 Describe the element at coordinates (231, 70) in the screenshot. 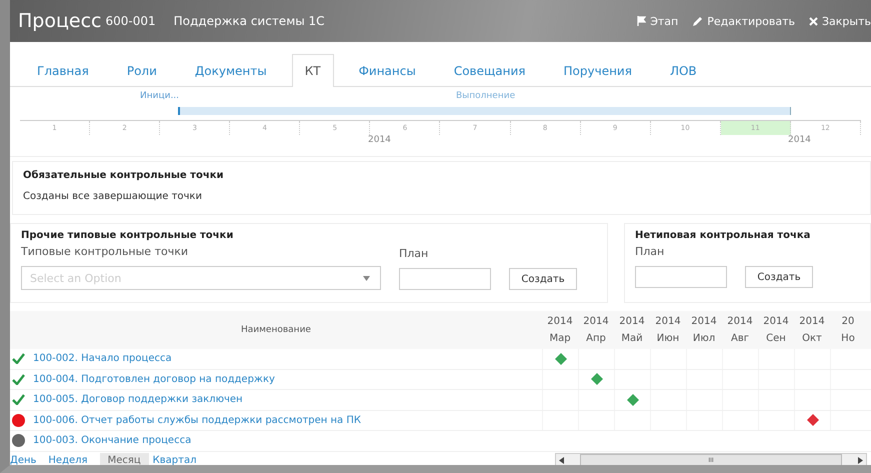

I see `tab: Документы` at that location.